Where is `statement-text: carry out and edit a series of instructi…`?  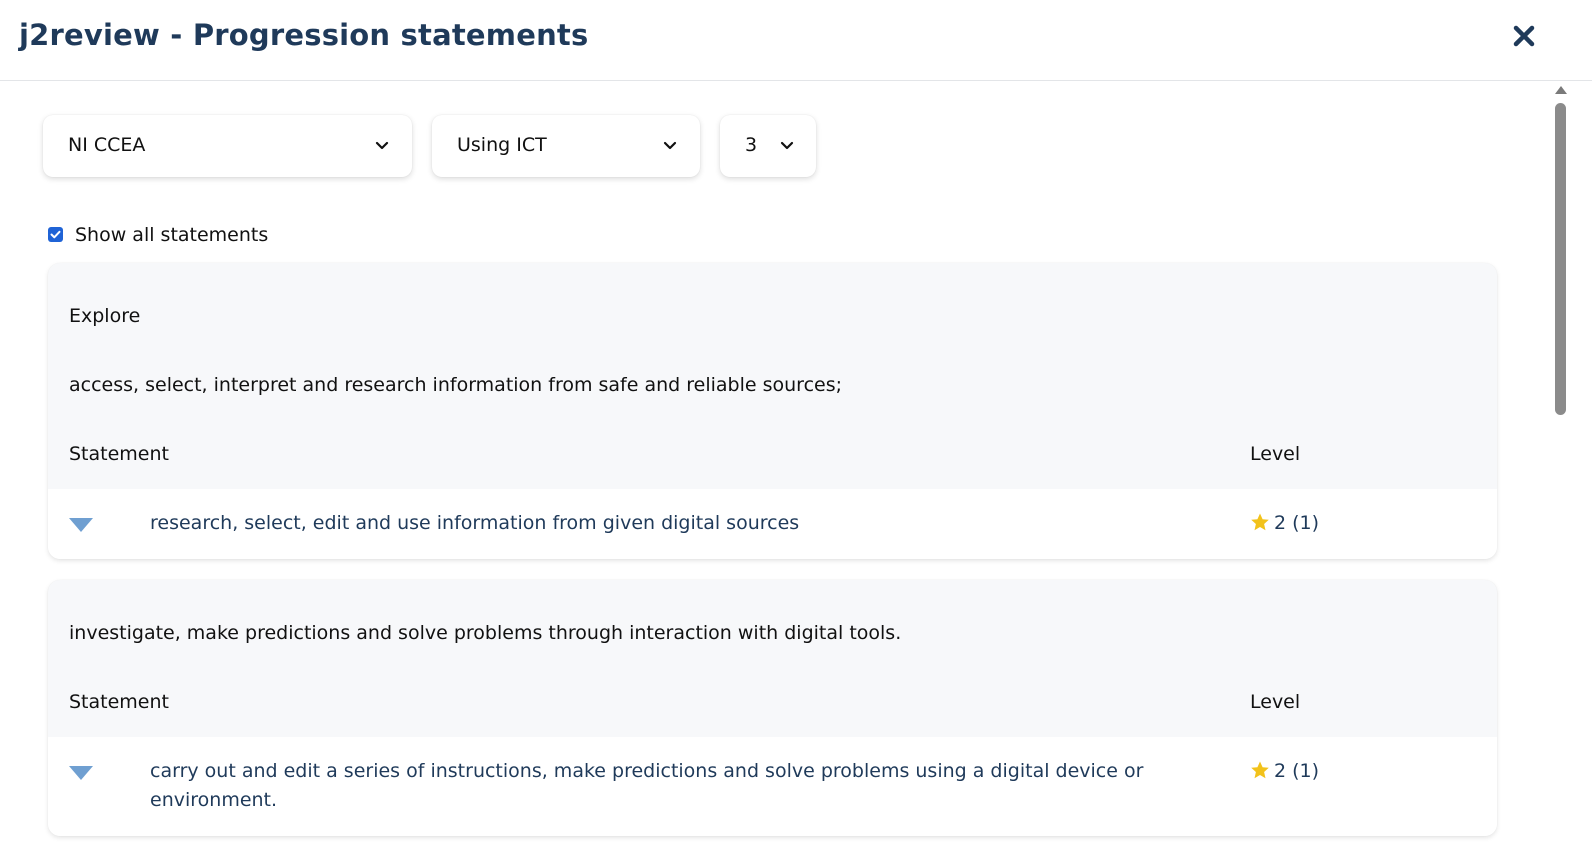
statement-text: carry out and edit a series of instructi… is located at coordinates (647, 785).